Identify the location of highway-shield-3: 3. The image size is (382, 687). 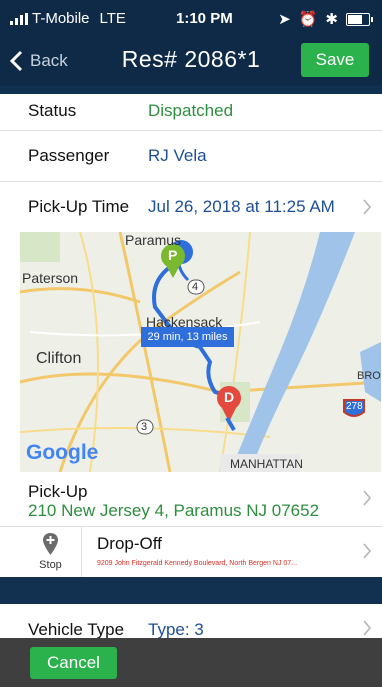
(144, 427).